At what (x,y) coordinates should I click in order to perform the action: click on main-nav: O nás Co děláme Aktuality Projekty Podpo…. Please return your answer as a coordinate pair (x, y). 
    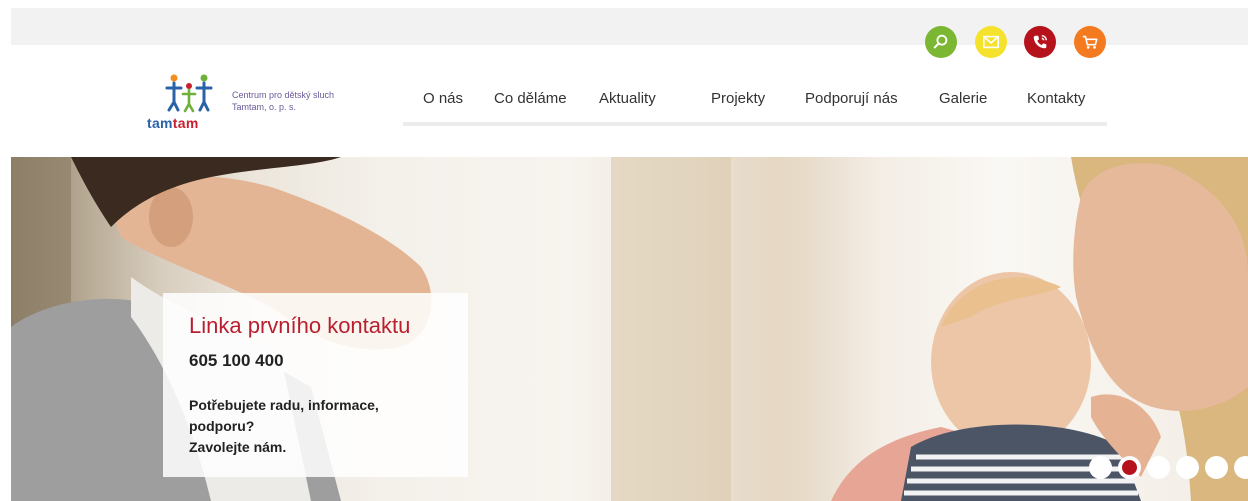
    Looking at the image, I should click on (755, 106).